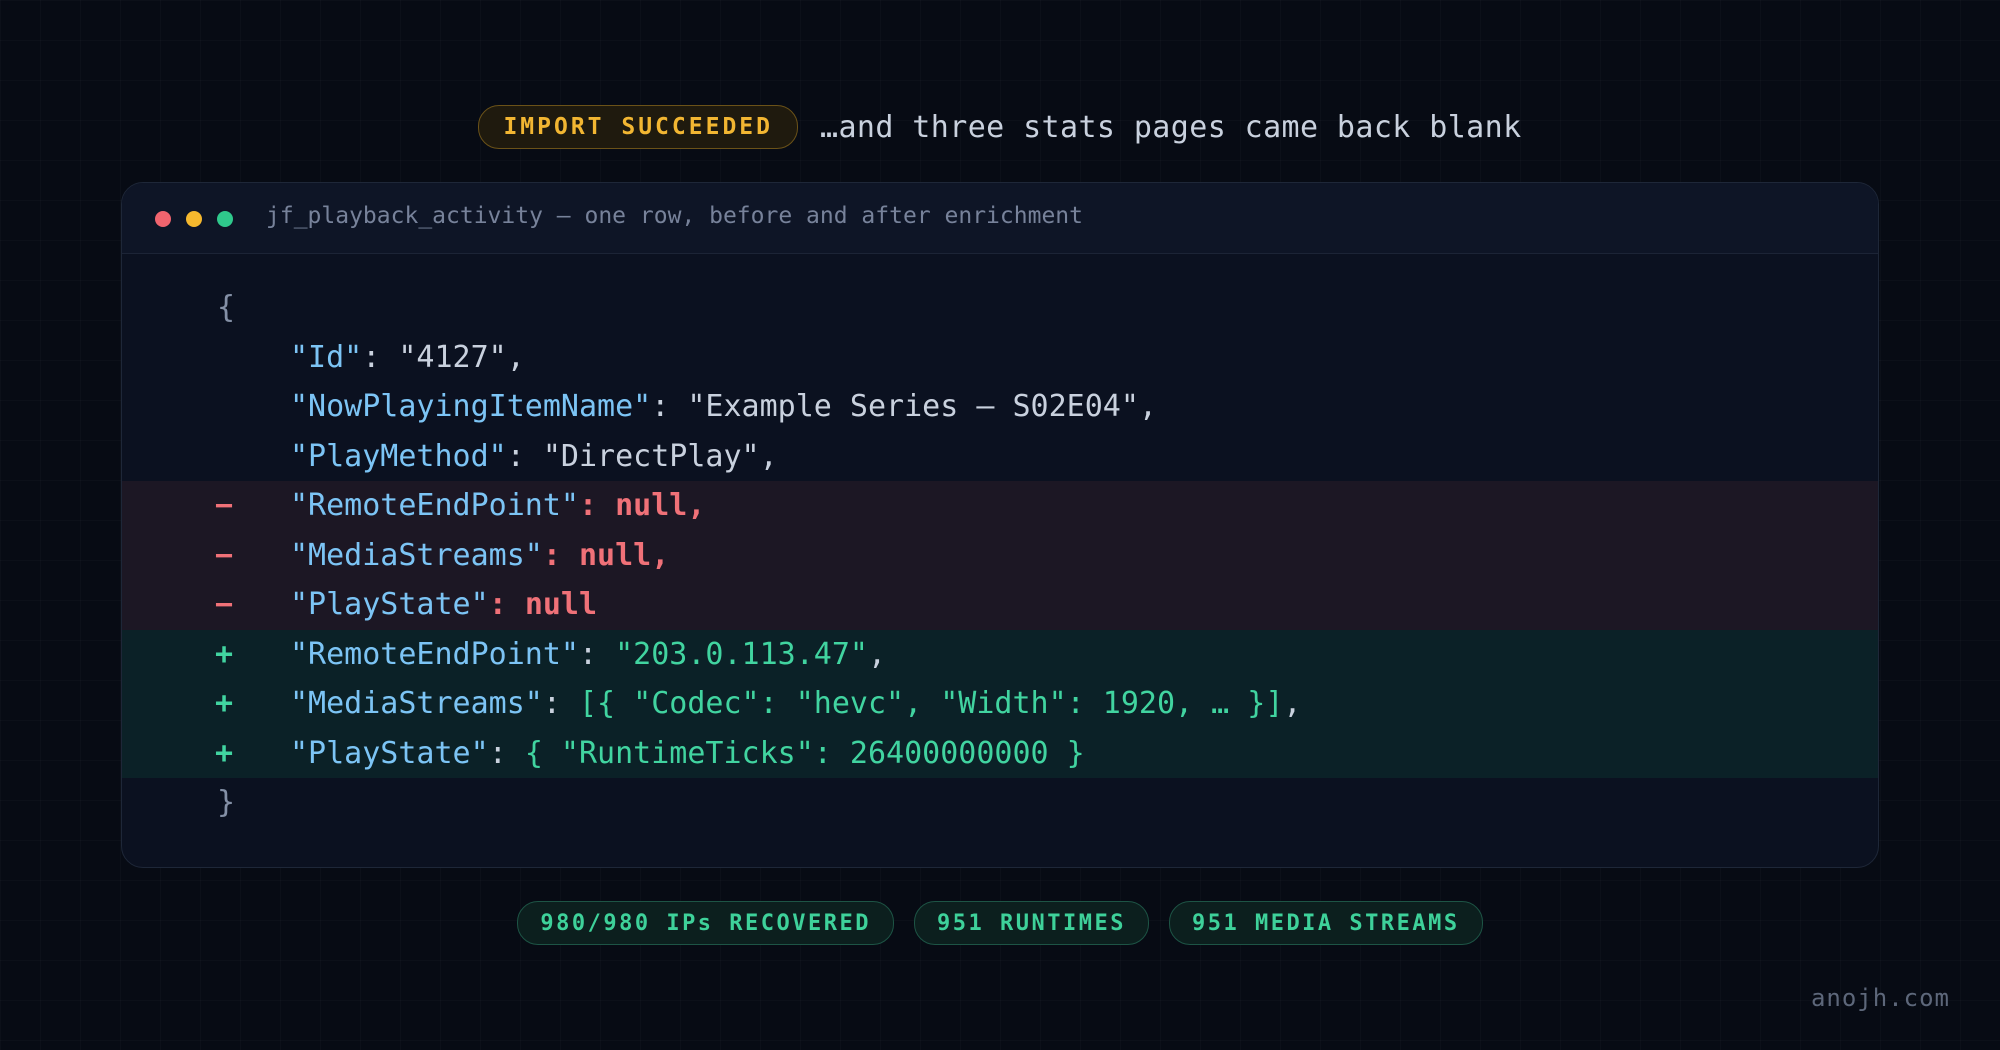  What do you see at coordinates (226, 802) in the screenshot?
I see `close-brace: }` at bounding box center [226, 802].